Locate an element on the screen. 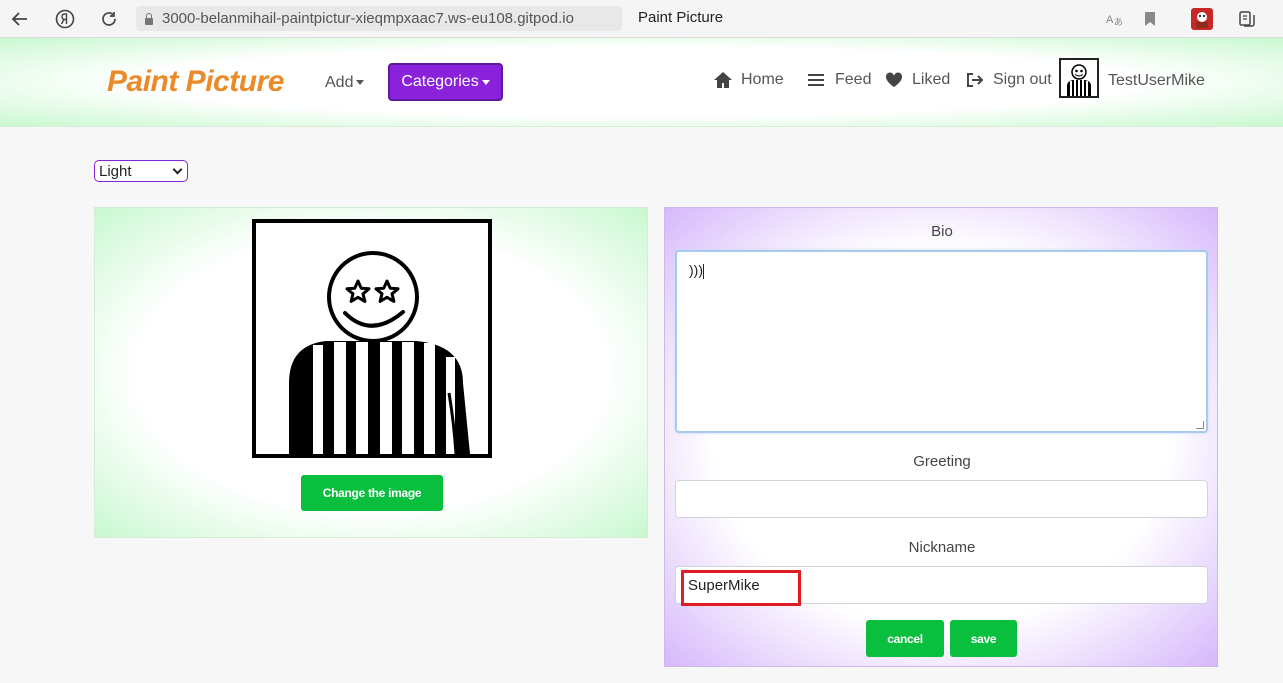  text-cursor is located at coordinates (703, 271).